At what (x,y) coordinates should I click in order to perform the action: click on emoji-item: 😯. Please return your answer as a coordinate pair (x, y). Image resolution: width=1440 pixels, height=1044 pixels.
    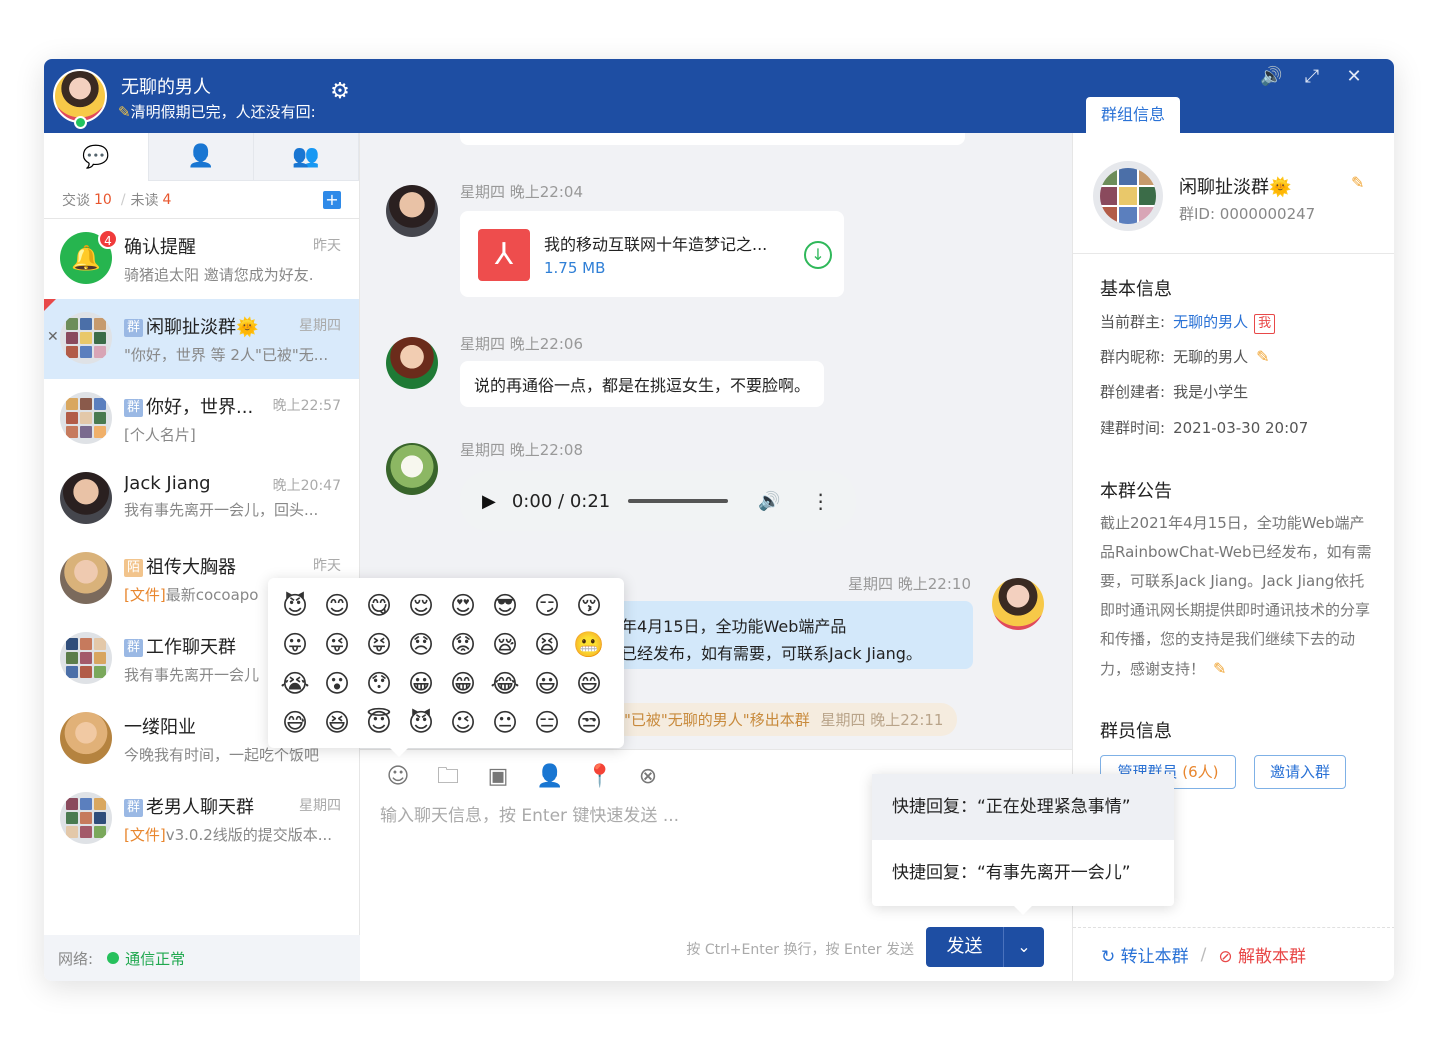
    Looking at the image, I should click on (379, 683).